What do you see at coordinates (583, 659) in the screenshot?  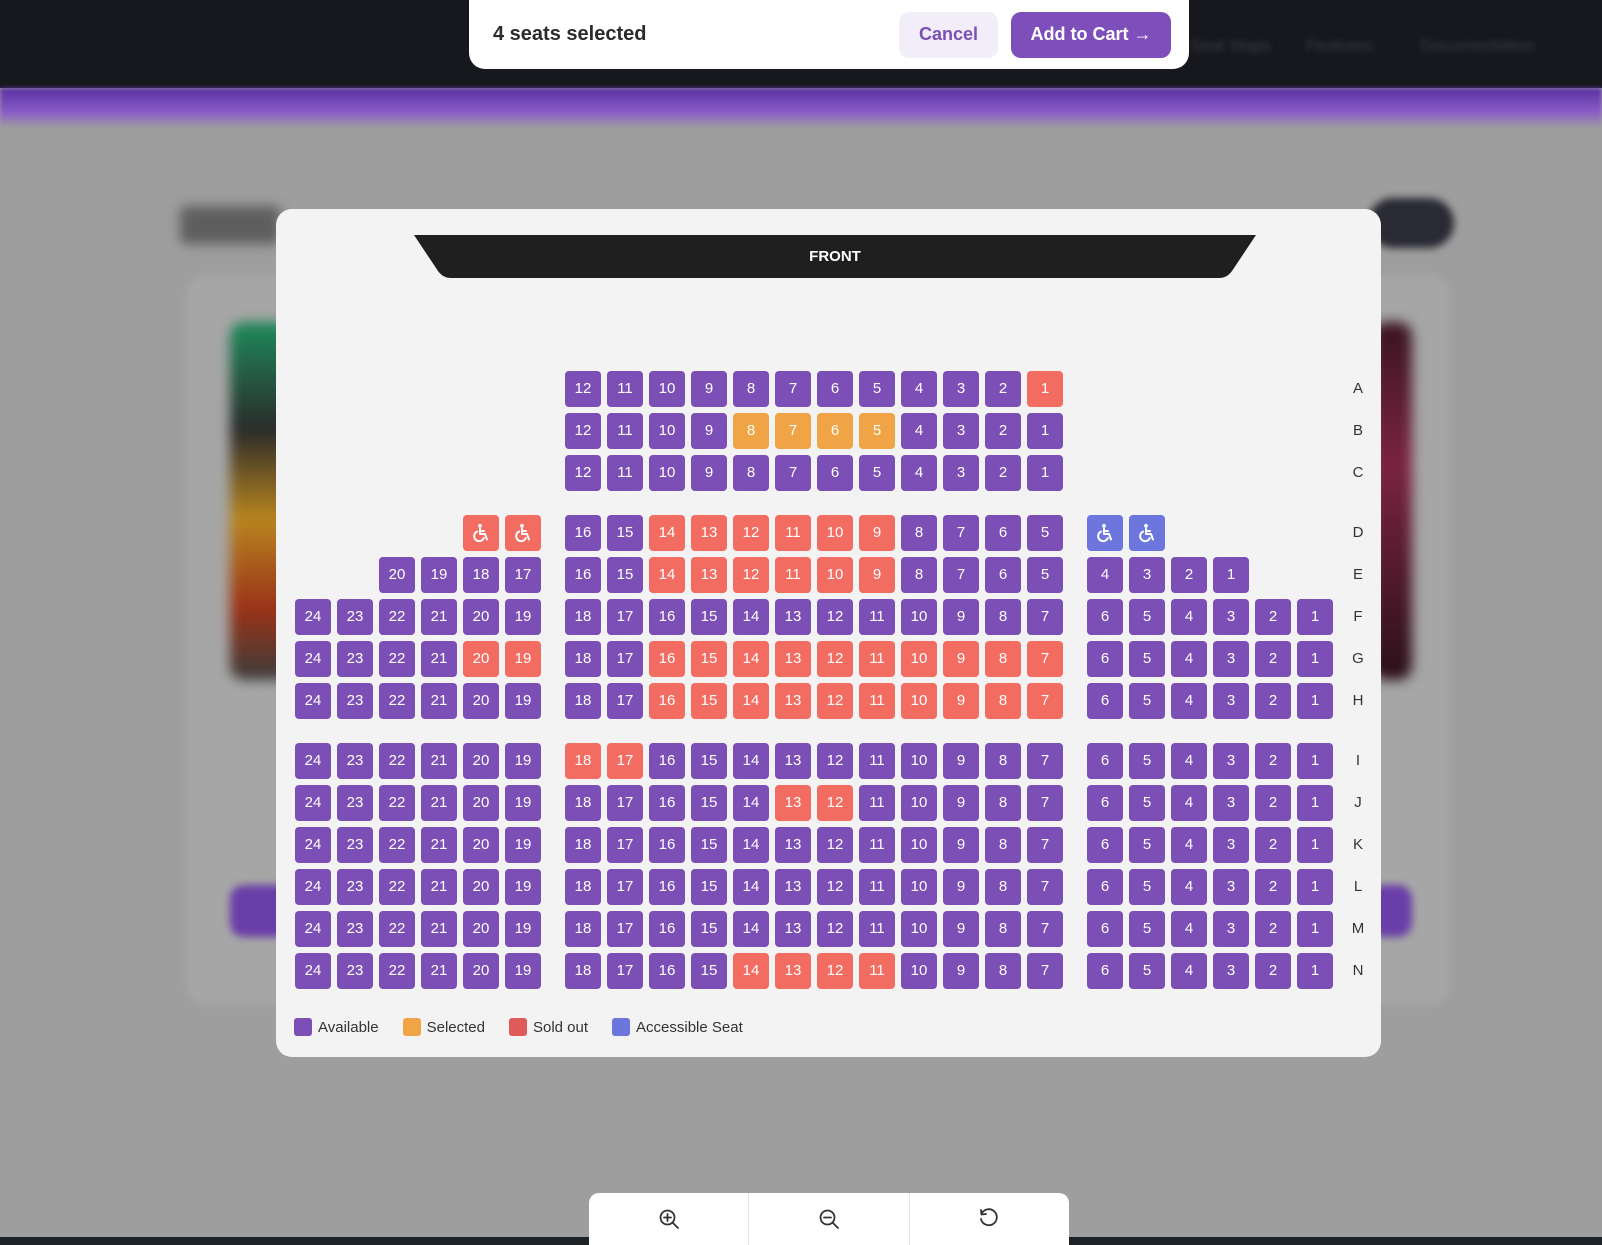 I see `seat-g-18: 18` at bounding box center [583, 659].